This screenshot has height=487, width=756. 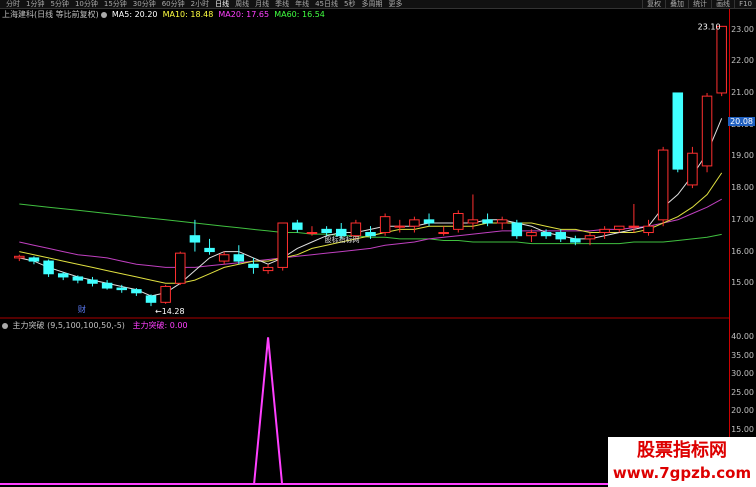 I want to click on price-tick: 17.00, so click(x=742, y=219).